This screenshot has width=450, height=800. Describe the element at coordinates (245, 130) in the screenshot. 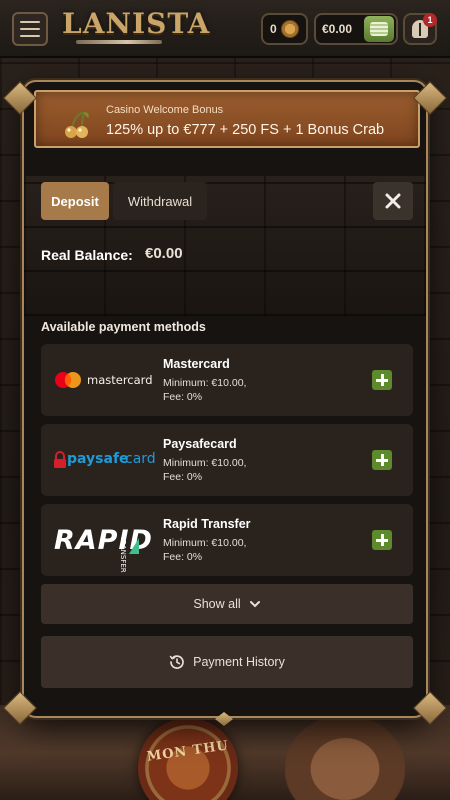

I see `bonus-title: 125% up to €777 + 250 FS + 1 Bonus Crab` at that location.